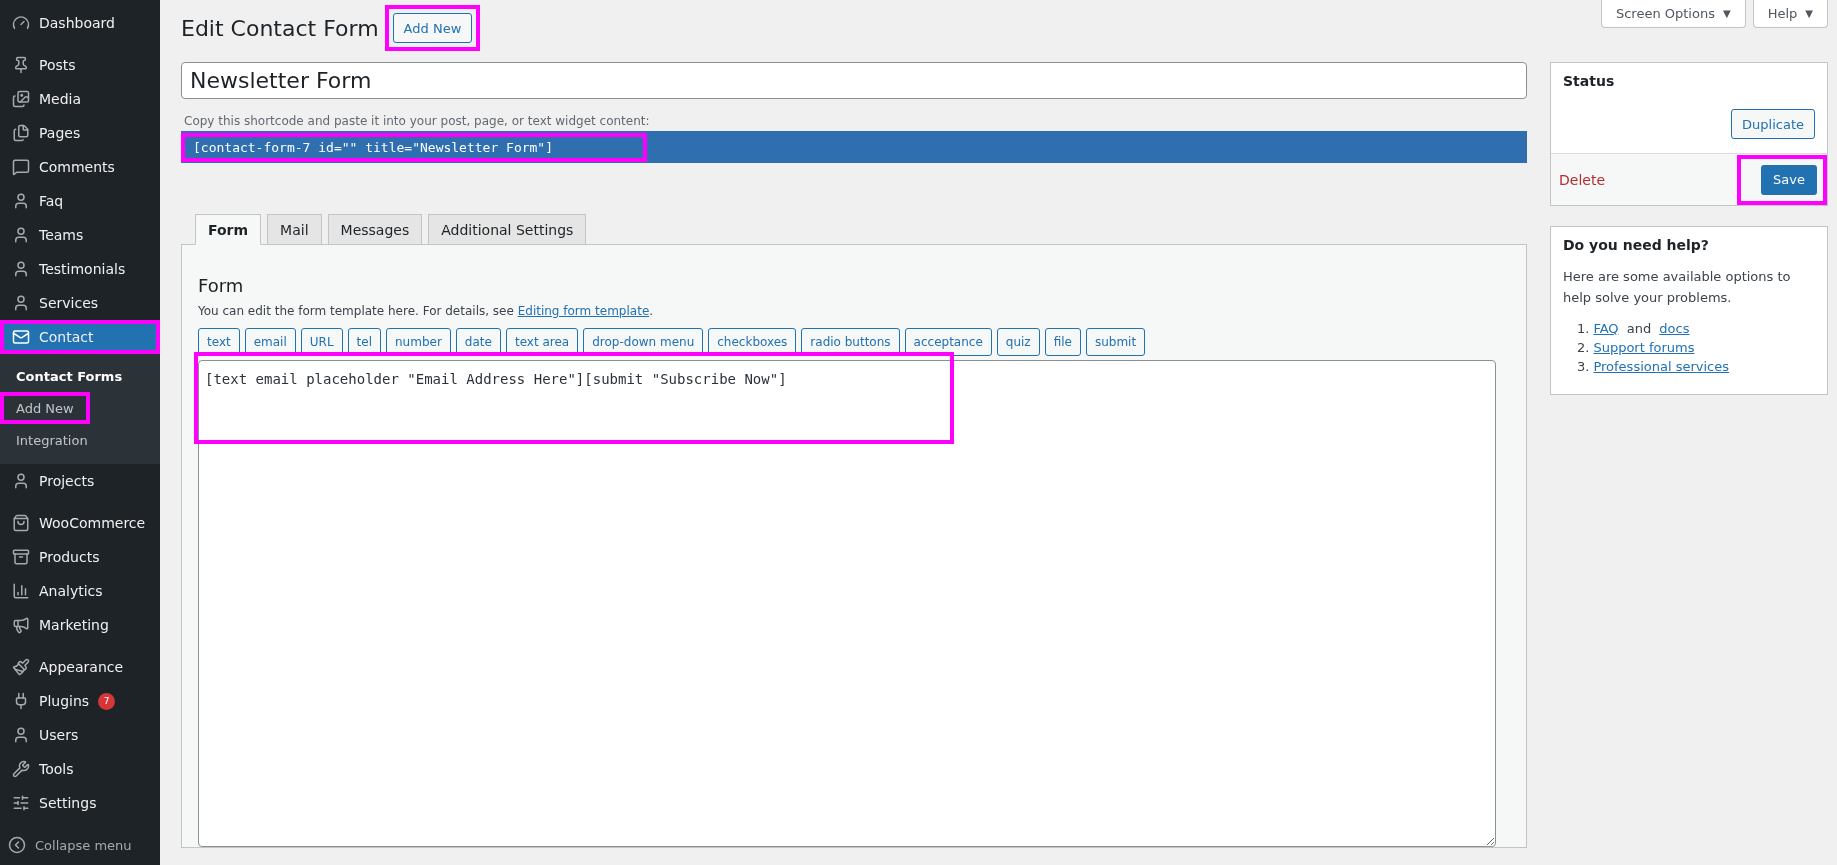  I want to click on help-link: Support forums, so click(1644, 347).